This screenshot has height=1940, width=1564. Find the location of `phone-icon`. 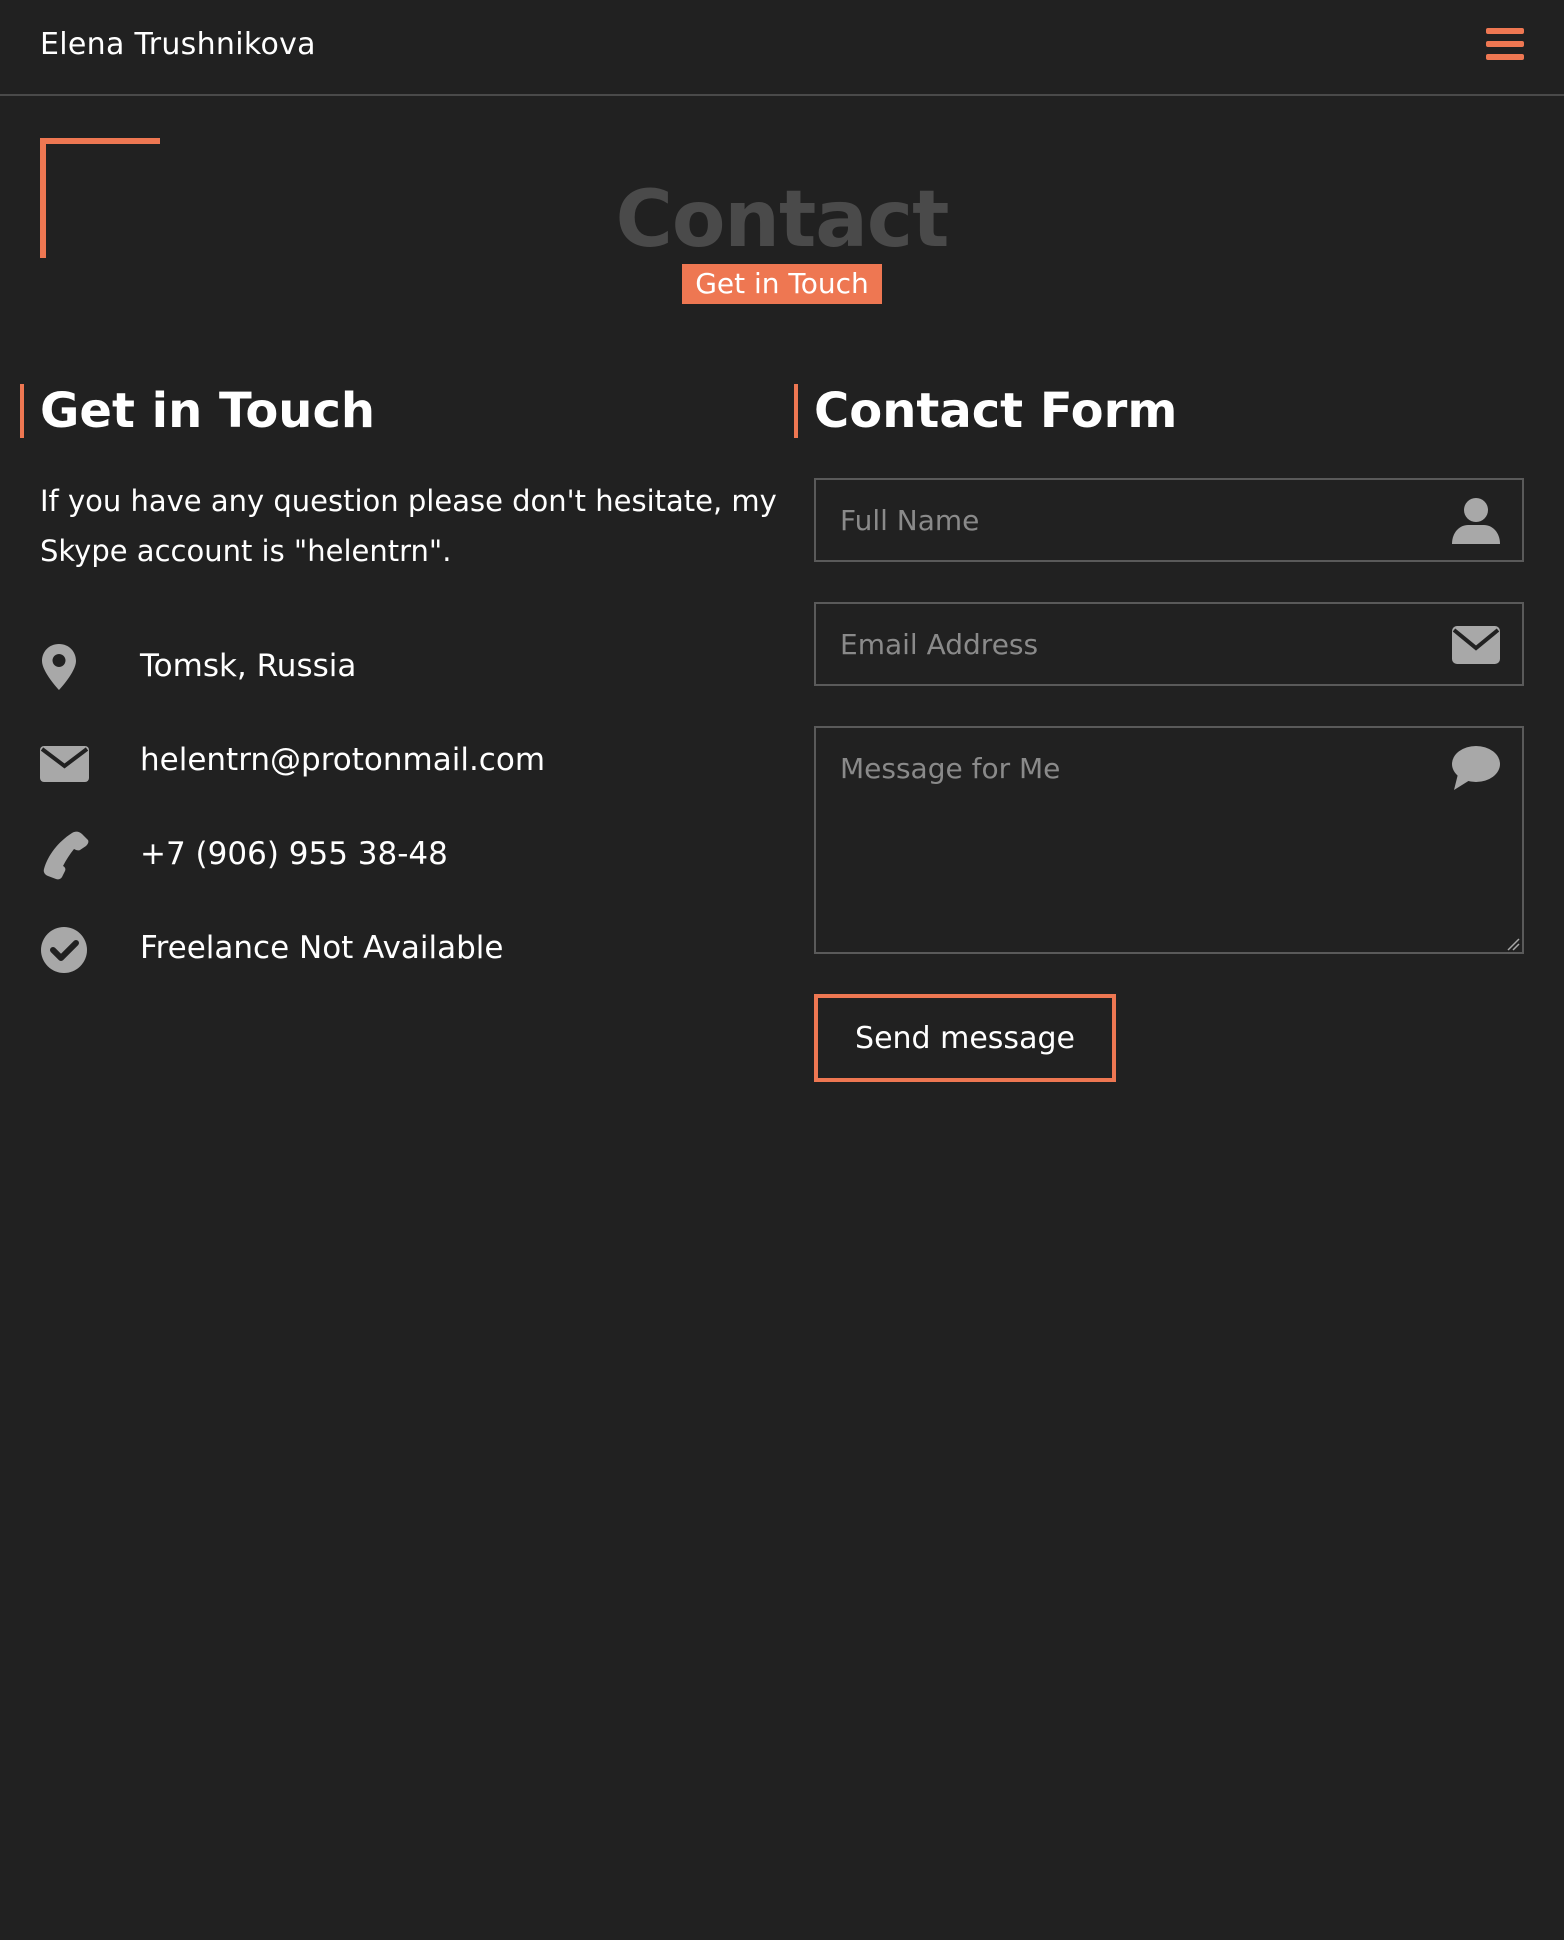

phone-icon is located at coordinates (65, 855).